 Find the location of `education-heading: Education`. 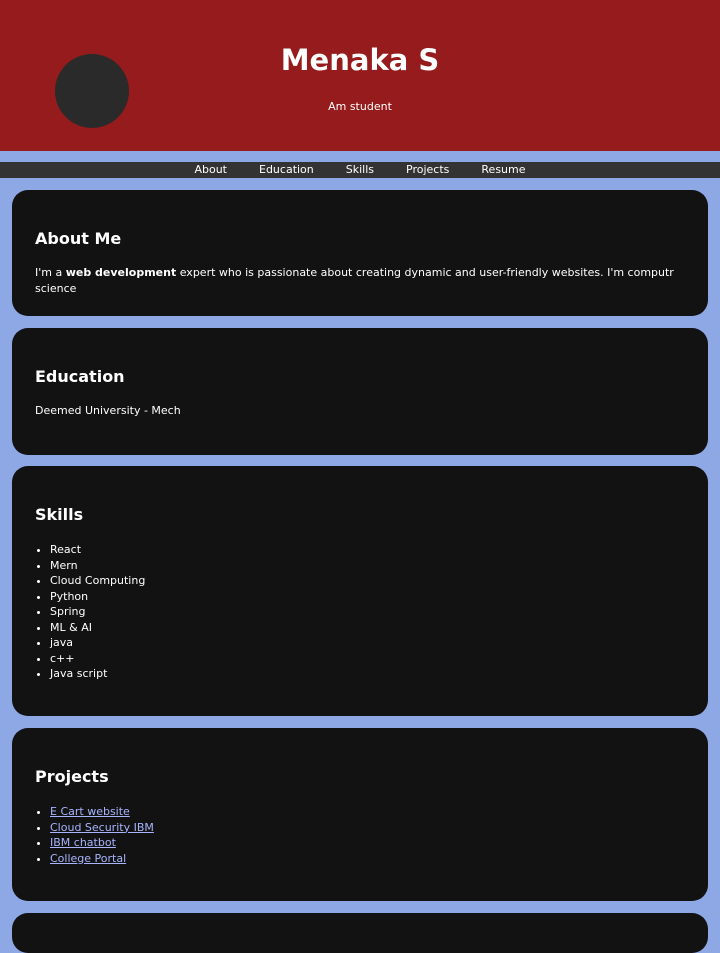

education-heading: Education is located at coordinates (80, 376).